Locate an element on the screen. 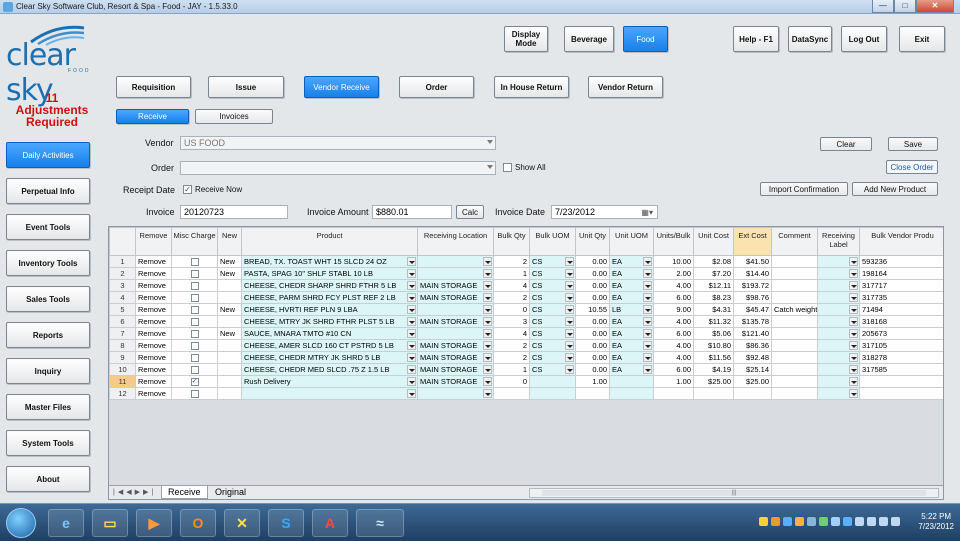 This screenshot has width=960, height=541. cell-bulk-vendor-product: 317585 is located at coordinates (901, 369).